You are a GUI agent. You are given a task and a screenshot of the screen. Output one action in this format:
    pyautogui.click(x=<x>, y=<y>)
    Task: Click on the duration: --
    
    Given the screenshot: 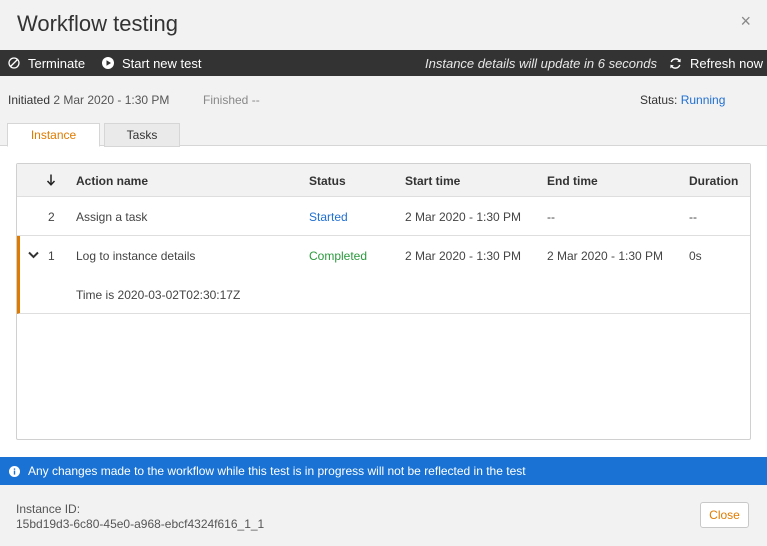 What is the action you would take?
    pyautogui.click(x=693, y=217)
    